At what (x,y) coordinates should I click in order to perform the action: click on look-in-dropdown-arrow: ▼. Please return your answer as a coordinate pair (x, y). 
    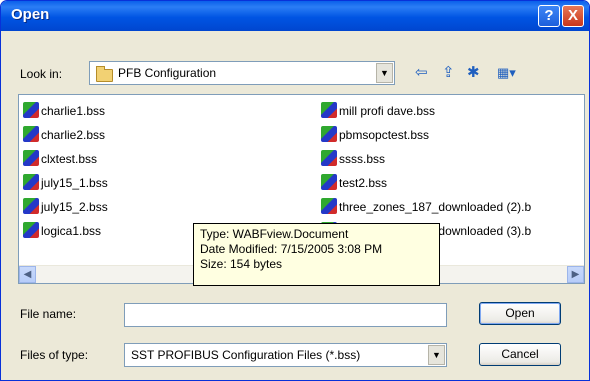
    Looking at the image, I should click on (384, 73).